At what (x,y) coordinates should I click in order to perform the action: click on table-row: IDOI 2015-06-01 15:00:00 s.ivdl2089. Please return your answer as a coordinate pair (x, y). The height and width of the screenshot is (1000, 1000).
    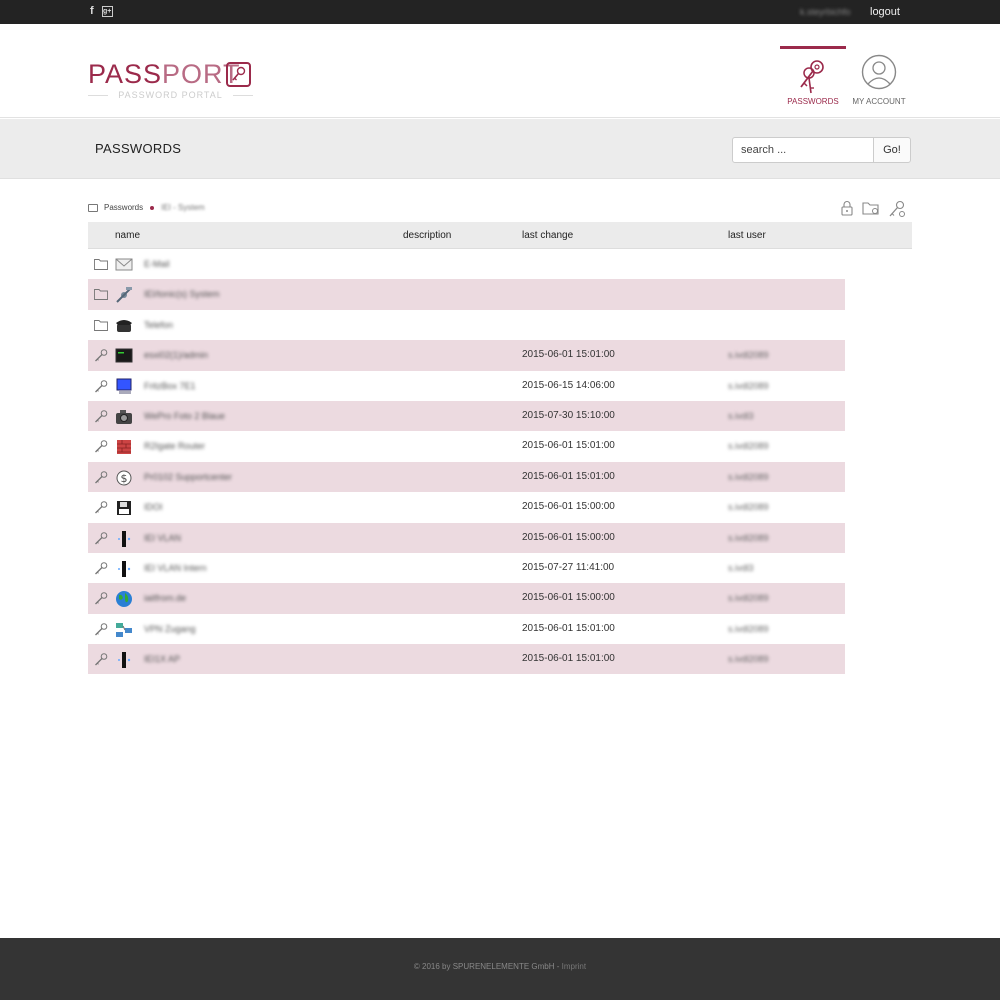
    Looking at the image, I should click on (466, 507).